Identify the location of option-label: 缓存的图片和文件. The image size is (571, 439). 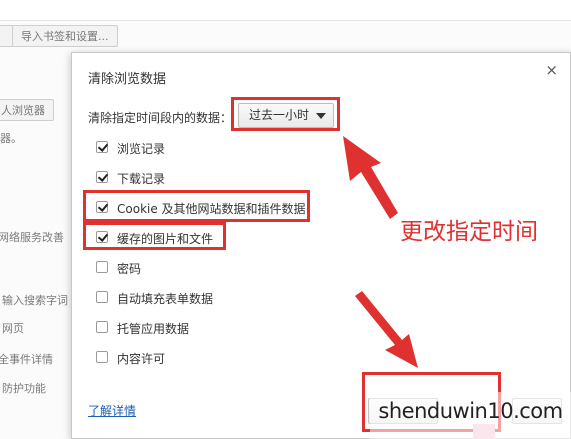
(165, 239).